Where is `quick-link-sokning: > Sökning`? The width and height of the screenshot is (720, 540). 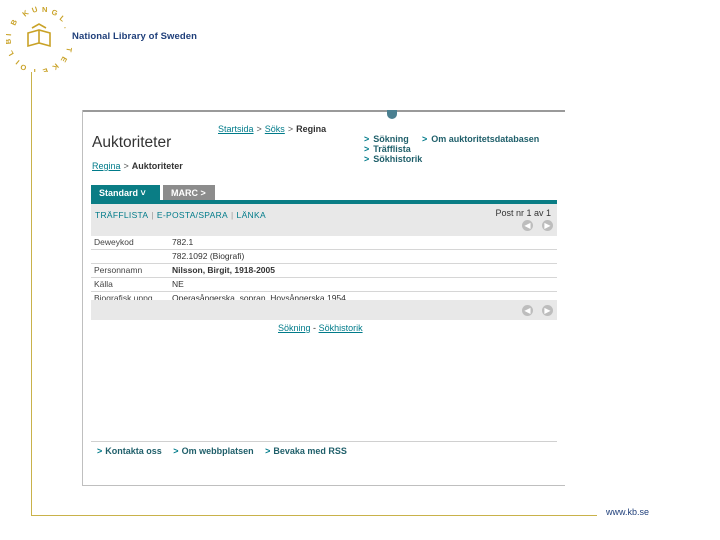 quick-link-sokning: > Sökning is located at coordinates (386, 139).